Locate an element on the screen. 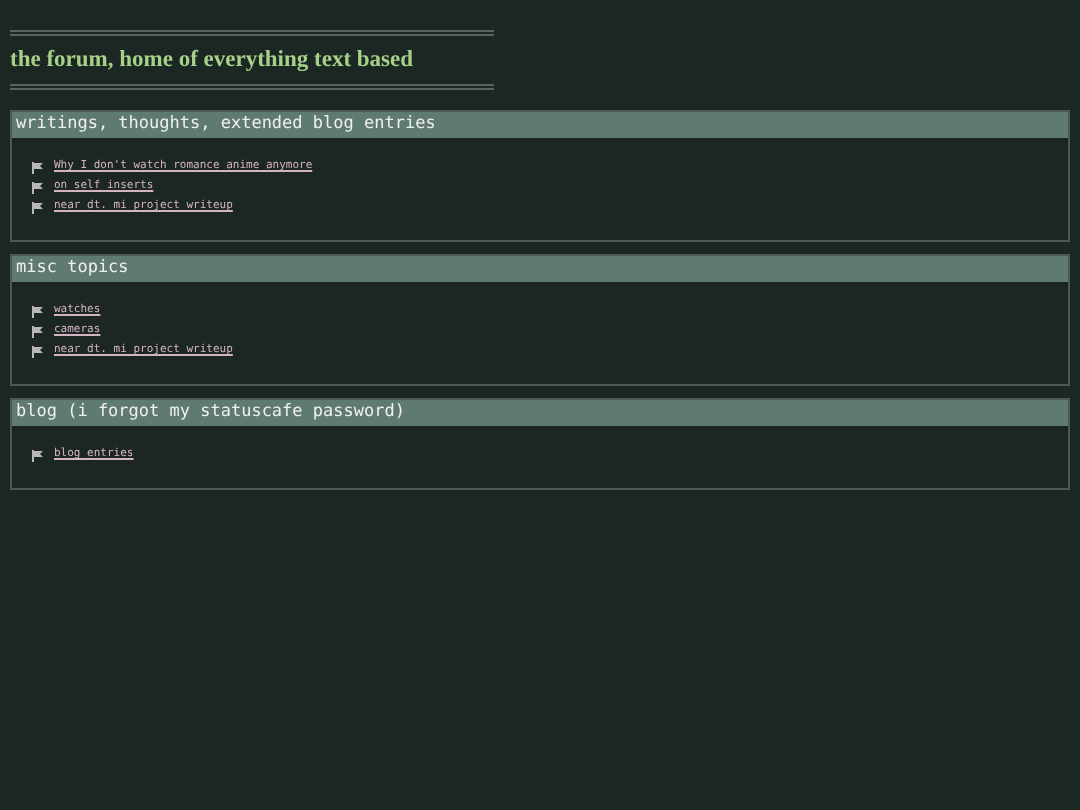  section-heading: blog (i forgot my statuscafe password) is located at coordinates (540, 413).